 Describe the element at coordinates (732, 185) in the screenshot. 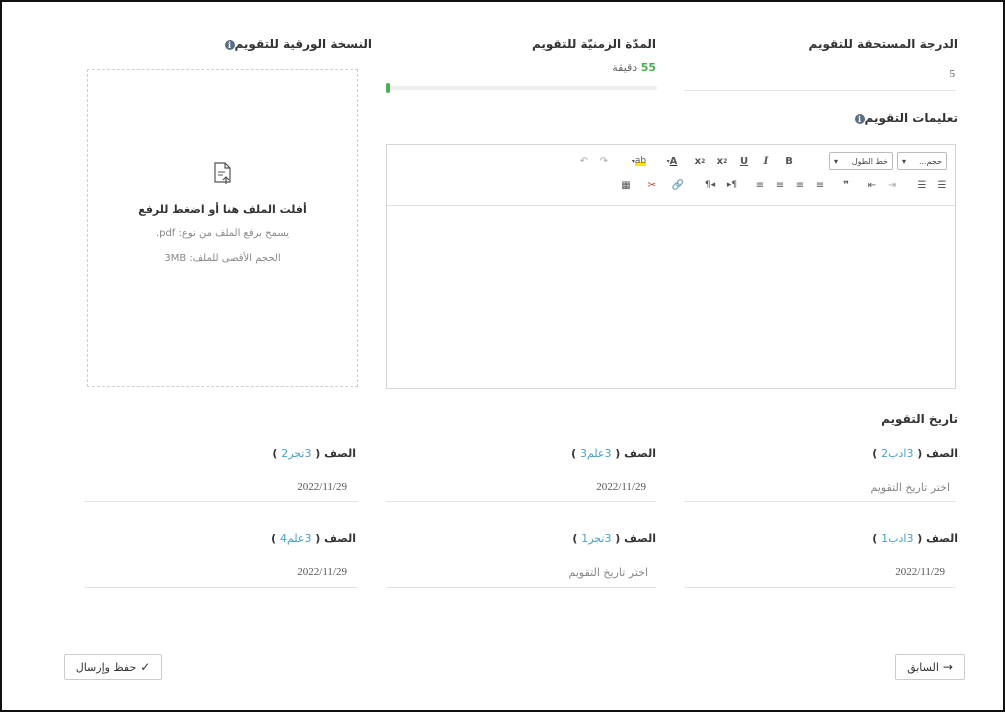

I see `ltr-direction-icon: ▸¶` at that location.